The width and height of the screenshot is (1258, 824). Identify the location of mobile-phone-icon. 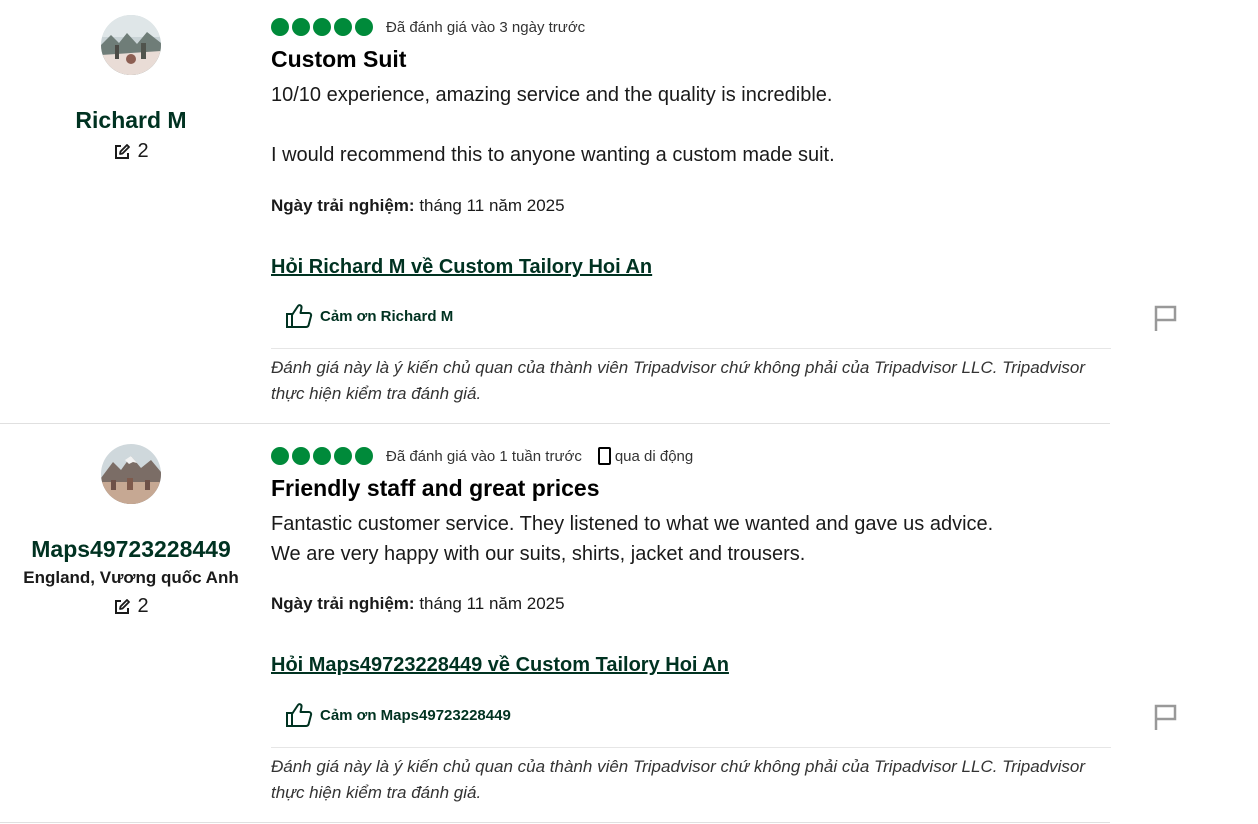
(604, 456).